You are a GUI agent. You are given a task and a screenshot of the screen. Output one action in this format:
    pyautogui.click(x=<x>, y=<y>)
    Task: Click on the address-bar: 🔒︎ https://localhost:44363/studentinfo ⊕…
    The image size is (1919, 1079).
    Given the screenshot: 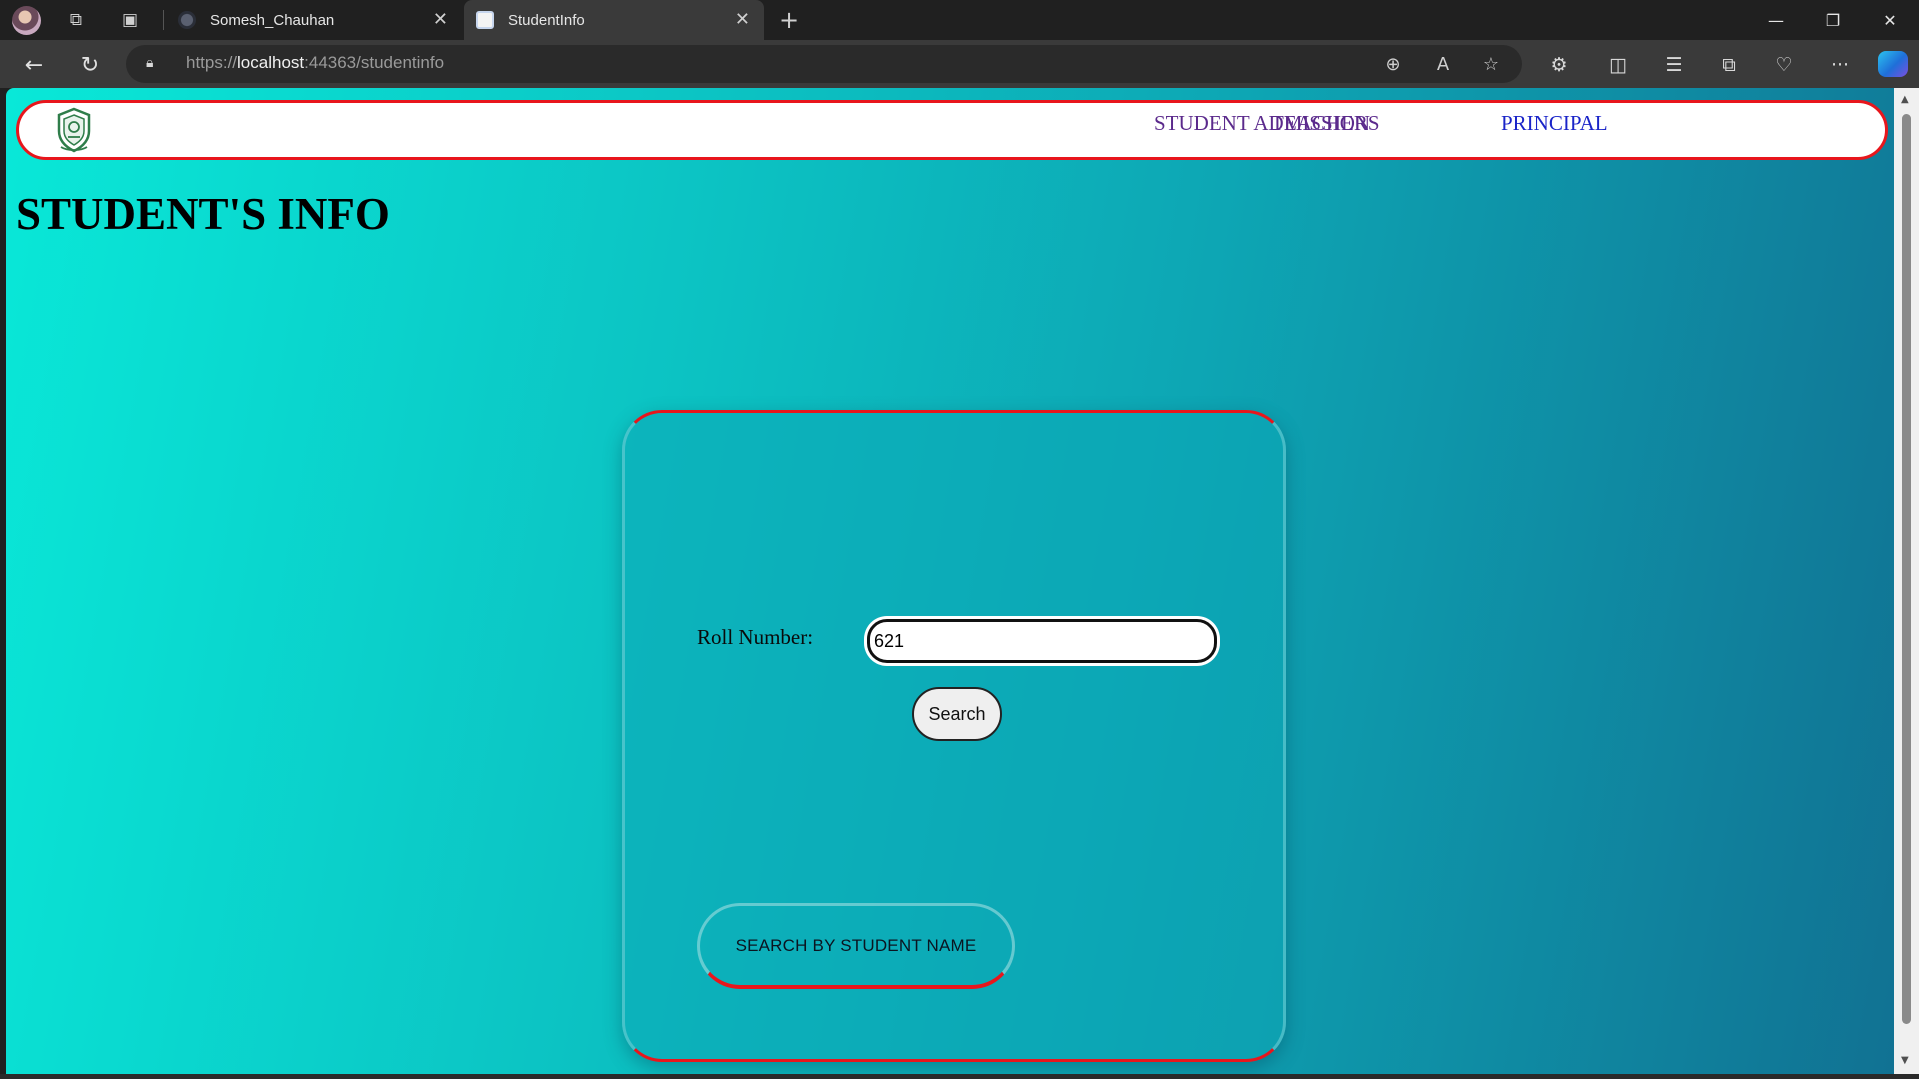 What is the action you would take?
    pyautogui.click(x=824, y=64)
    